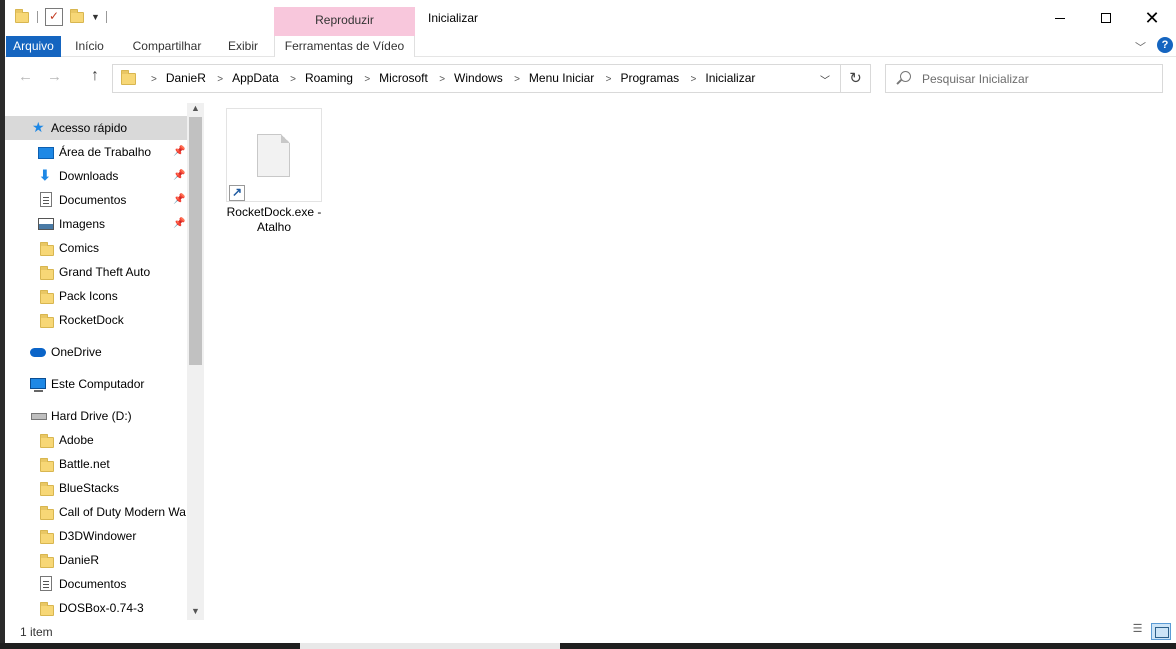 This screenshot has height=649, width=1176. What do you see at coordinates (96, 128) in the screenshot?
I see `nav-item-quick-access: ★ Acesso rápido` at bounding box center [96, 128].